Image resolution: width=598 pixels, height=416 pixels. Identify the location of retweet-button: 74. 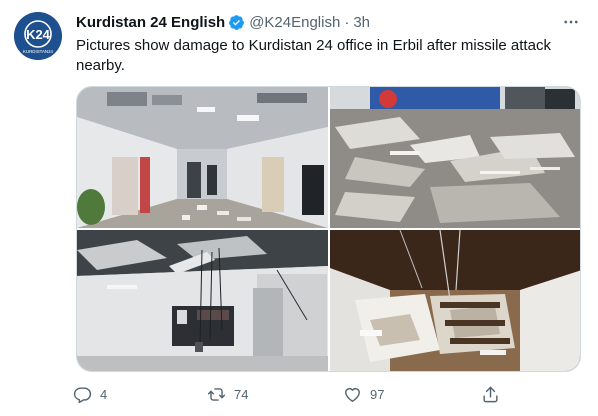
(225, 394).